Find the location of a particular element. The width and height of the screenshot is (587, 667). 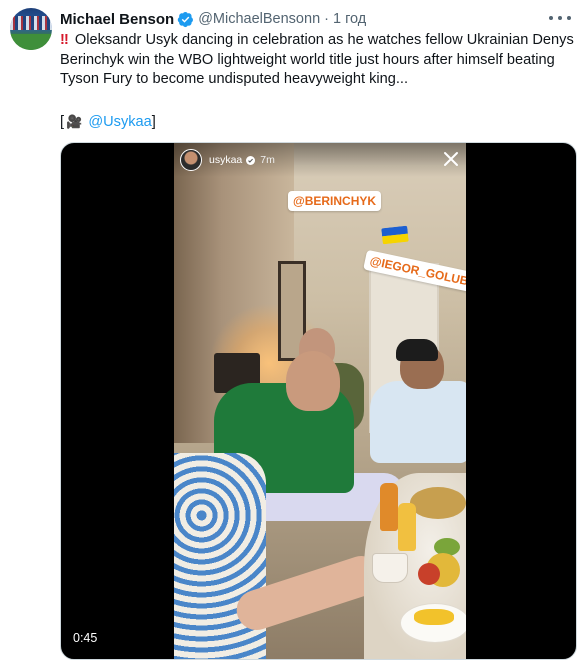

ukraine-flag-icon is located at coordinates (395, 235).